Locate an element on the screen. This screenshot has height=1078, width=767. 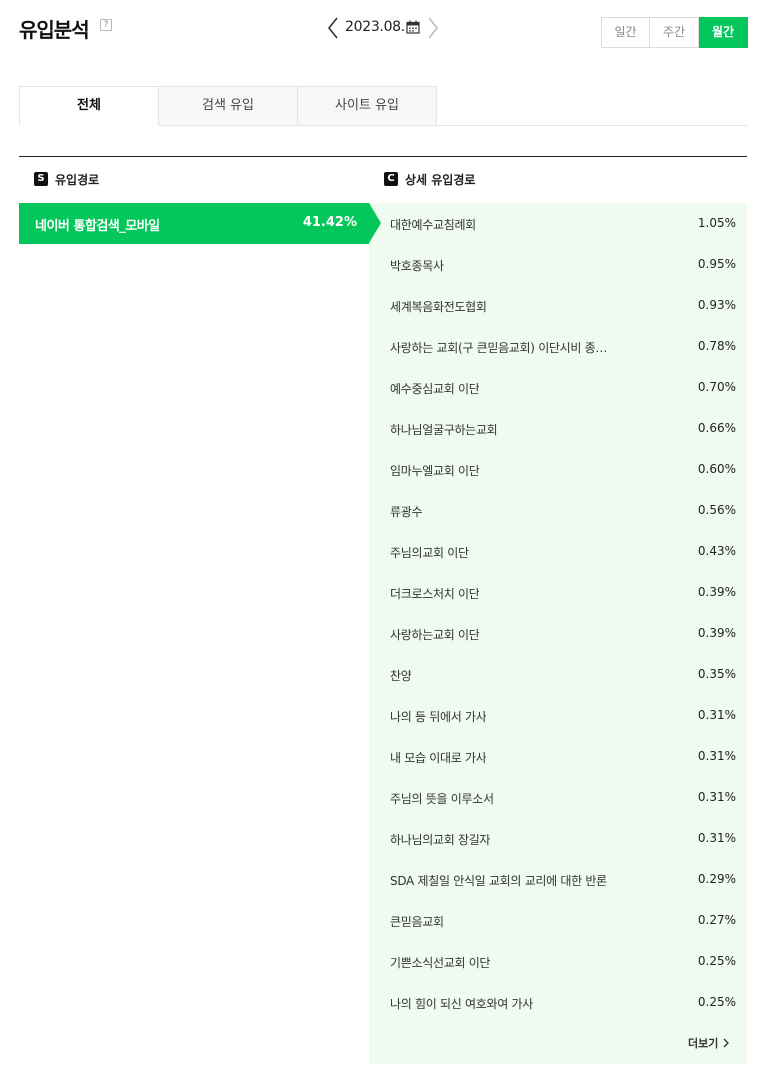
detail-row: 대한예수교침례회 1.05% is located at coordinates (558, 223).